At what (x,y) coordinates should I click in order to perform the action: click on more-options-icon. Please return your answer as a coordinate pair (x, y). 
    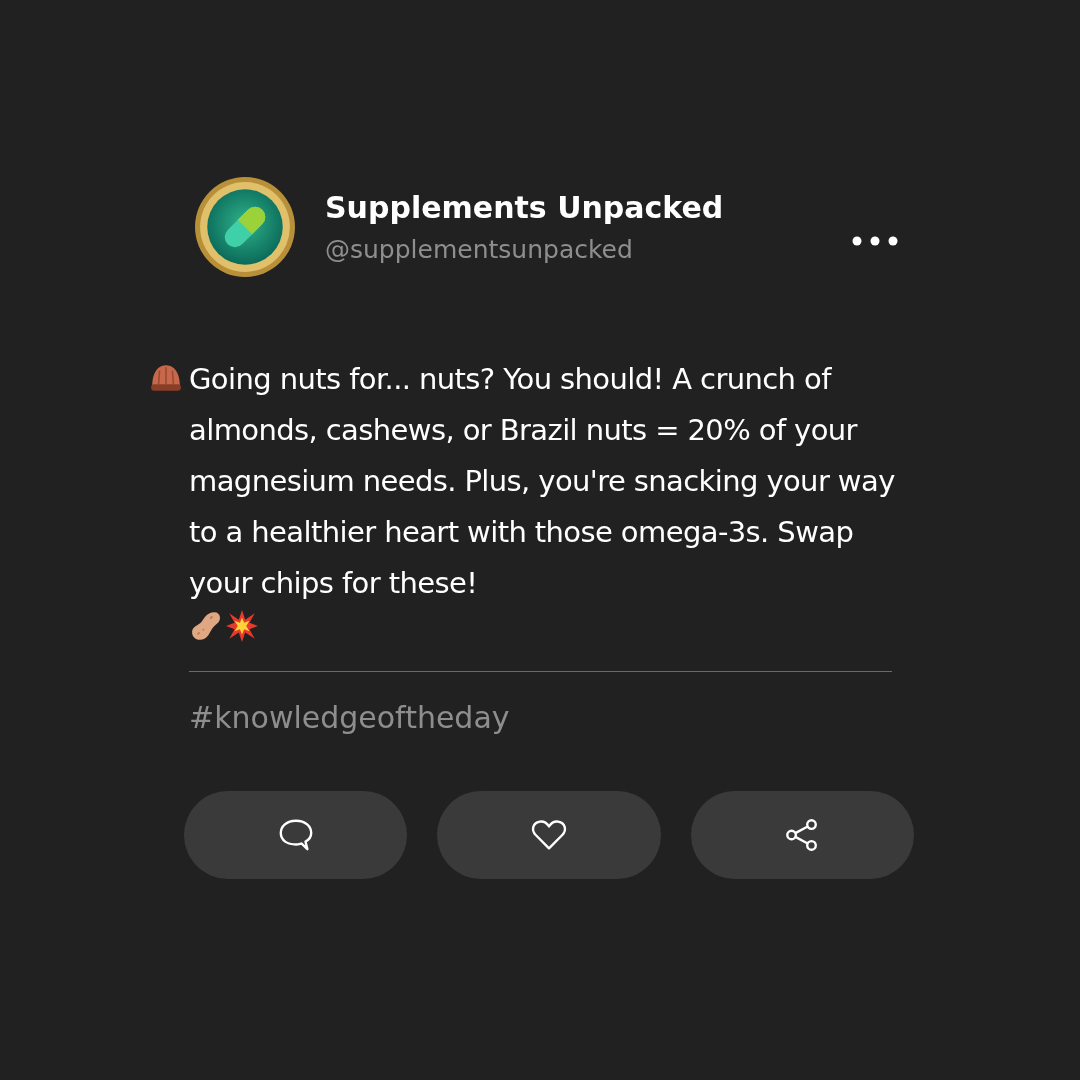
    Looking at the image, I should click on (875, 241).